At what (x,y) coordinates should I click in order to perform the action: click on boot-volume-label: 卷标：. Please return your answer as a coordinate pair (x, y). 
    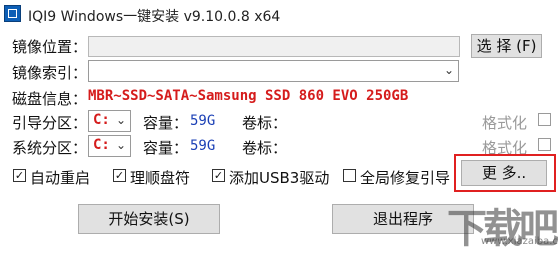
    Looking at the image, I should click on (265, 123).